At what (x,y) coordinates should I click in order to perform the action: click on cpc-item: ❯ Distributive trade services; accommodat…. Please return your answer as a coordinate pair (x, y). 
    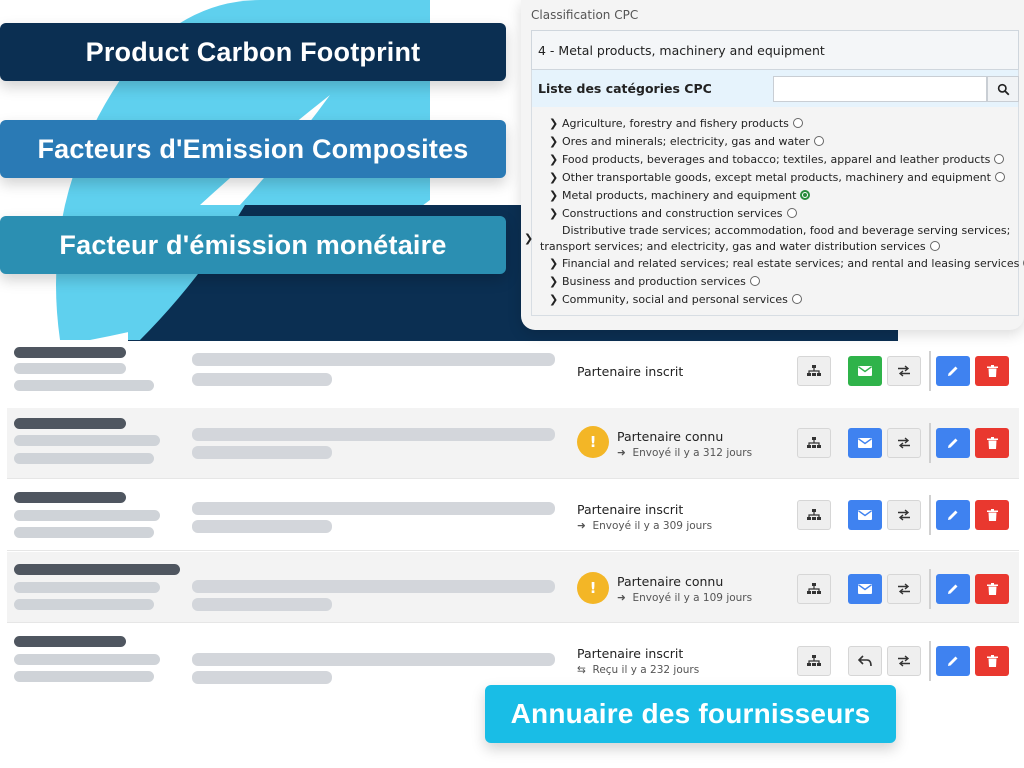
    Looking at the image, I should click on (765, 239).